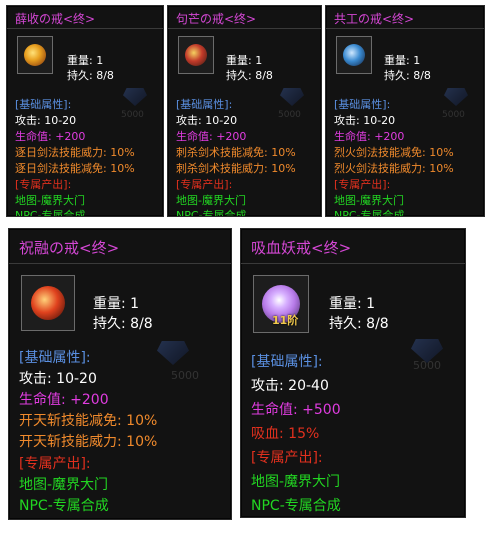 The width and height of the screenshot is (500, 534). Describe the element at coordinates (216, 19) in the screenshot. I see `item-title: 句芒の戒<终>` at that location.